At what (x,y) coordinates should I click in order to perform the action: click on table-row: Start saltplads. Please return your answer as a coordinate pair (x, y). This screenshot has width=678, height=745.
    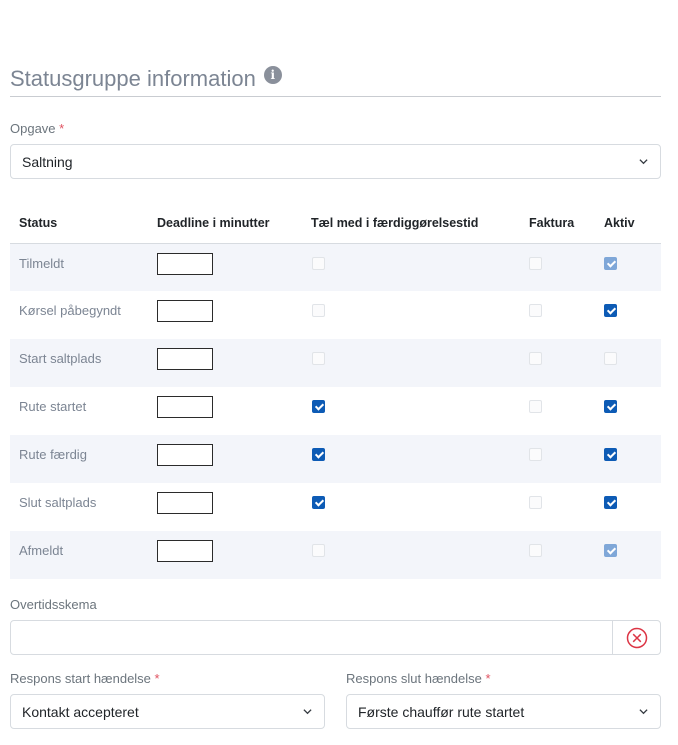
    Looking at the image, I should click on (335, 363).